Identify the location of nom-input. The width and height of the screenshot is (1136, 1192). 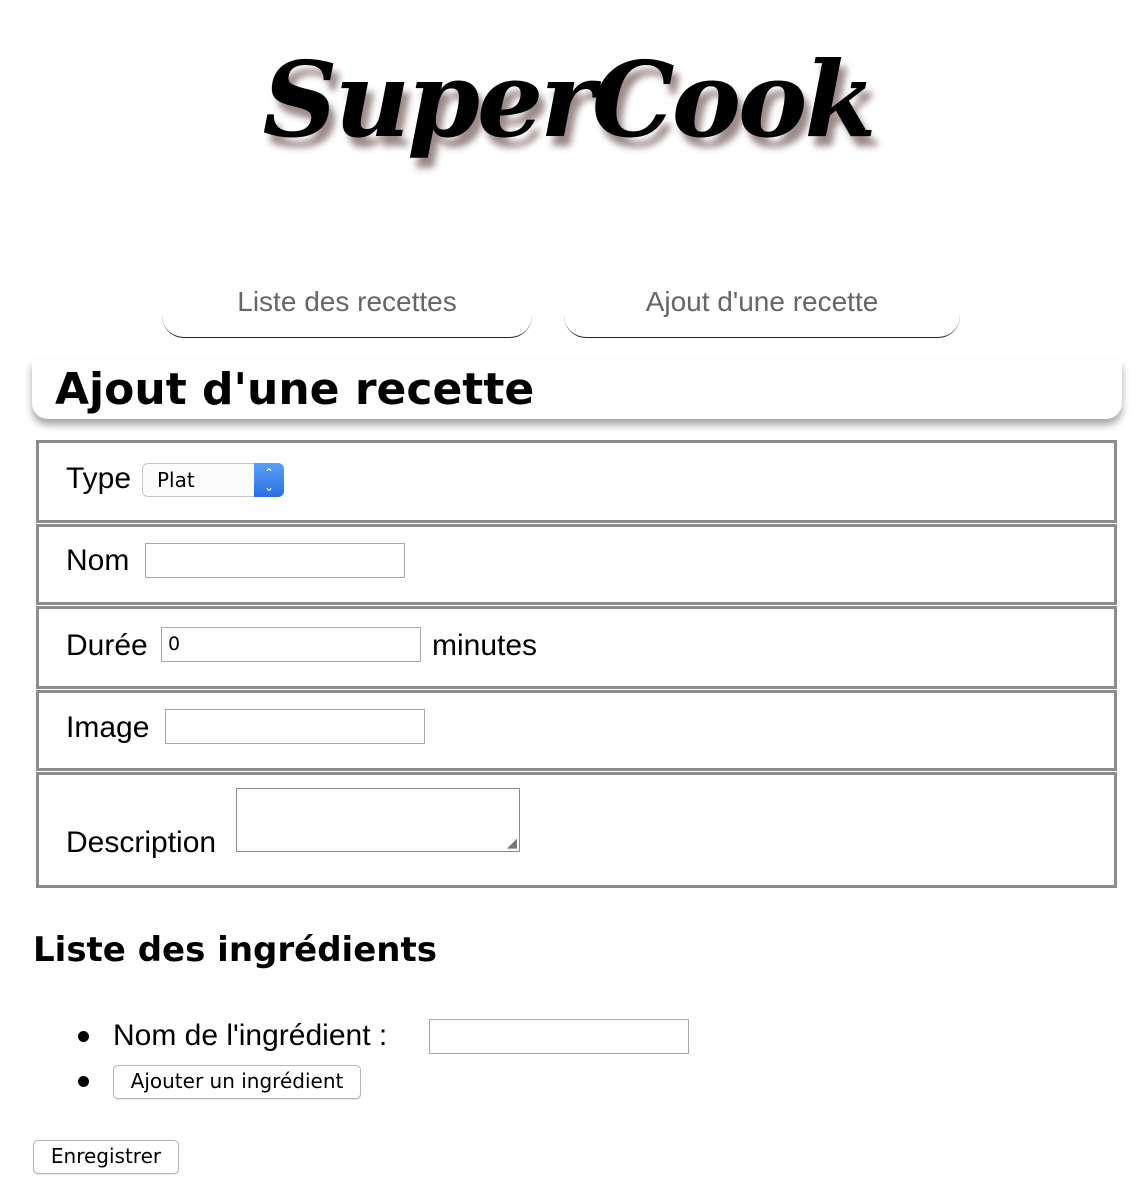
(275, 560).